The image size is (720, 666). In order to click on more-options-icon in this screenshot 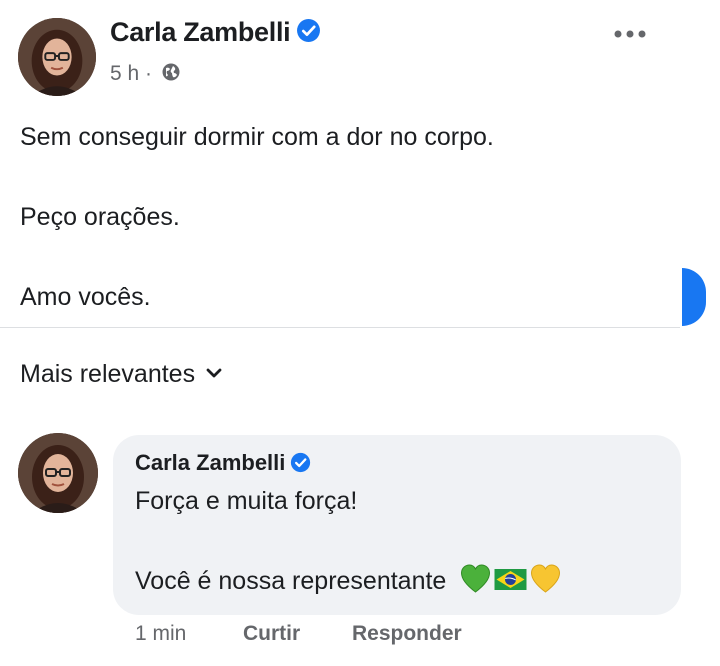, I will do `click(630, 34)`.